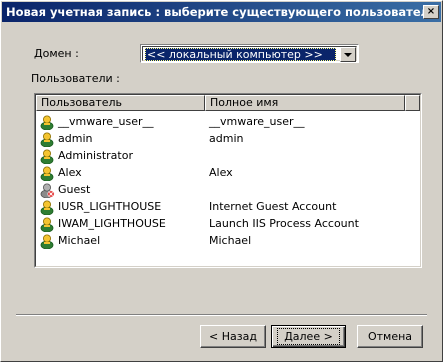  I want to click on cell-full-name: Alex, so click(221, 172).